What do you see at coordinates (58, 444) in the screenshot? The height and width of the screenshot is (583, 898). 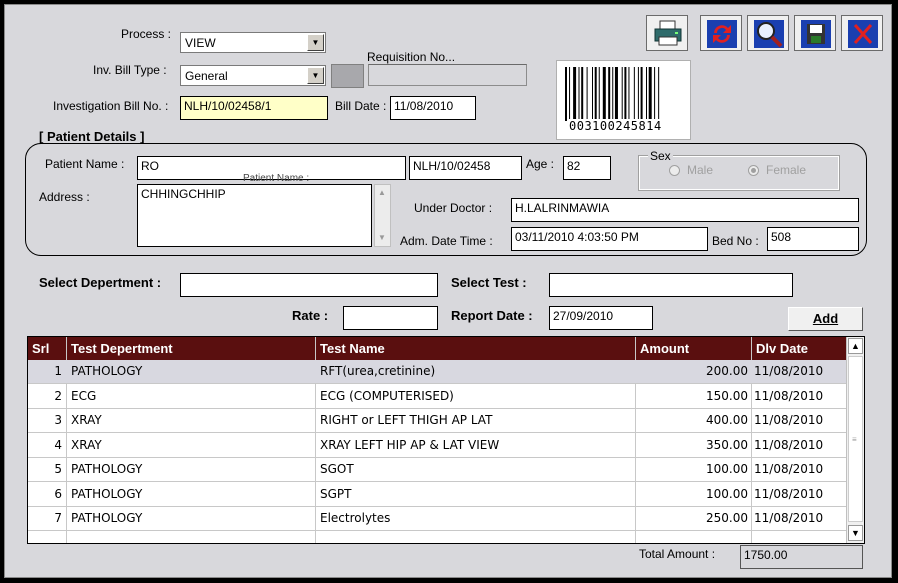 I see `row-srl: 4` at bounding box center [58, 444].